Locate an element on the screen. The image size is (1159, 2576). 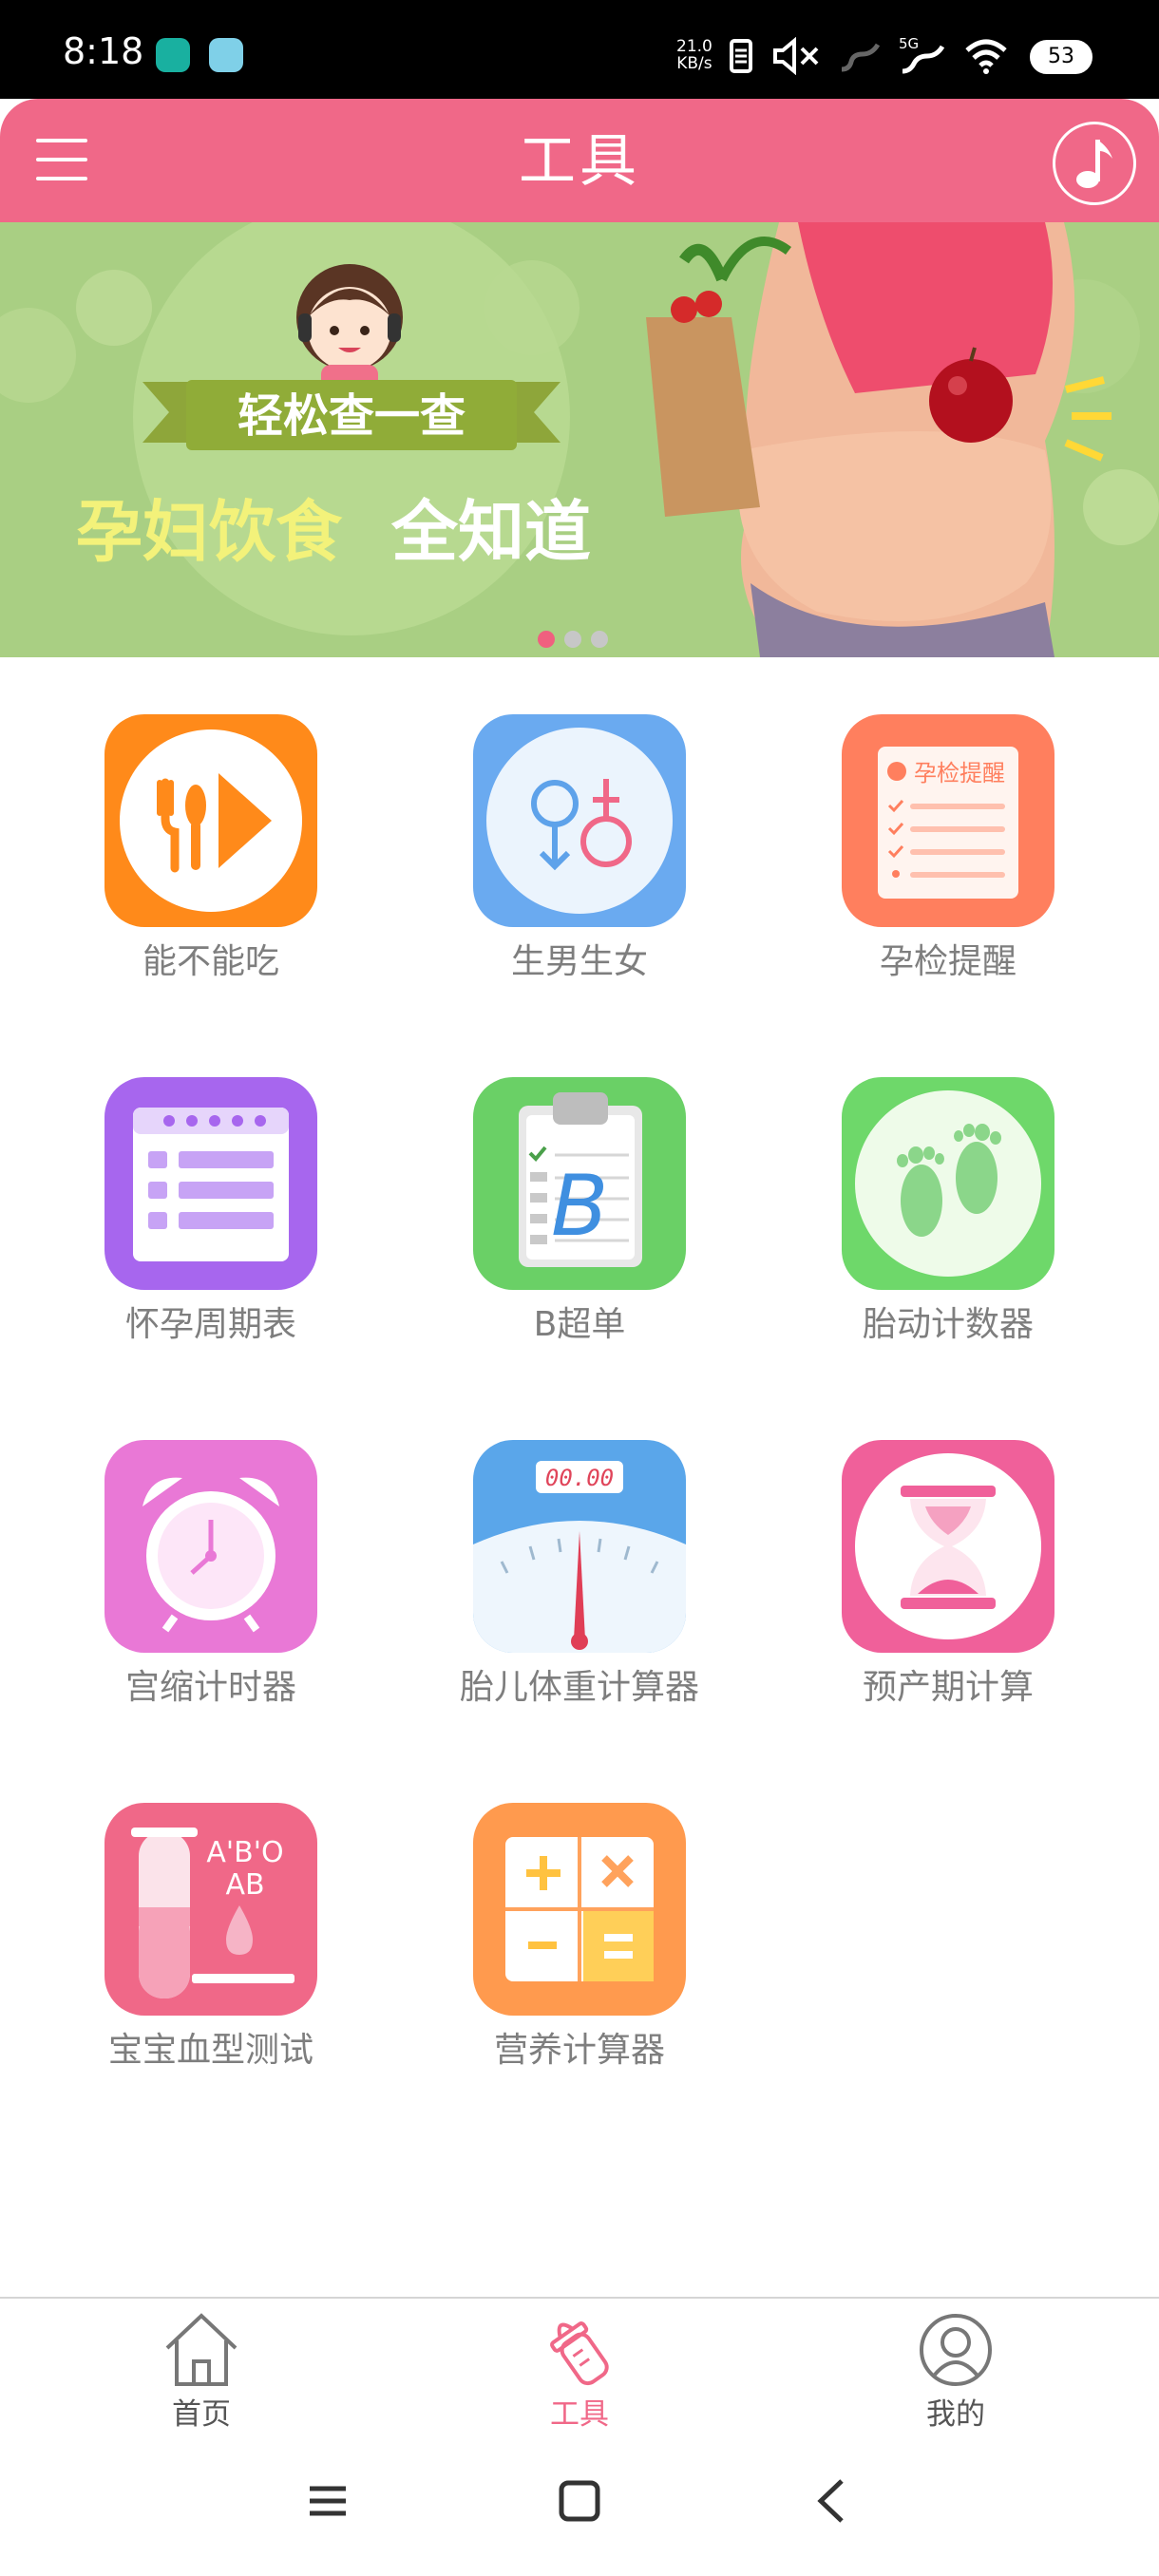
tool-label: 能不能吃 is located at coordinates (210, 961).